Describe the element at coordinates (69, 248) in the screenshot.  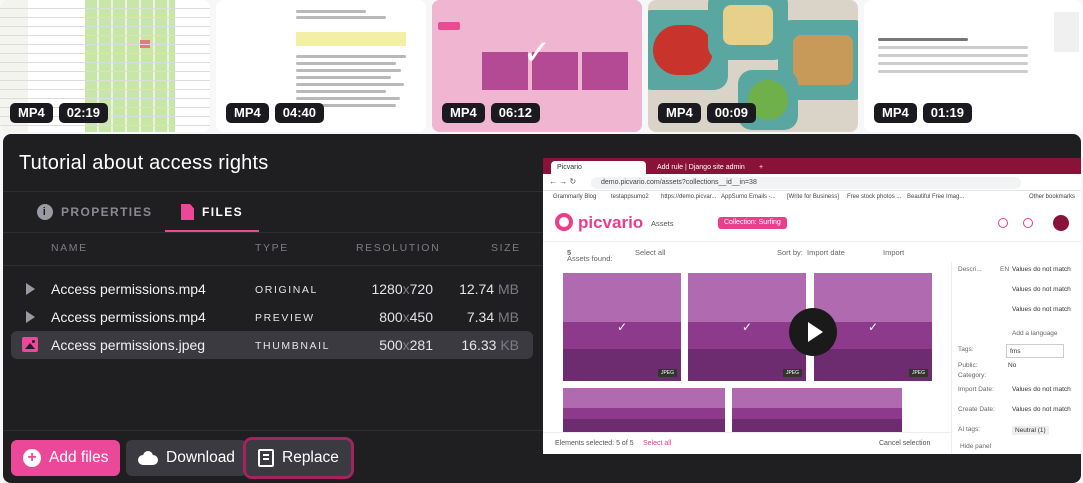
I see `column-name: NAME` at that location.